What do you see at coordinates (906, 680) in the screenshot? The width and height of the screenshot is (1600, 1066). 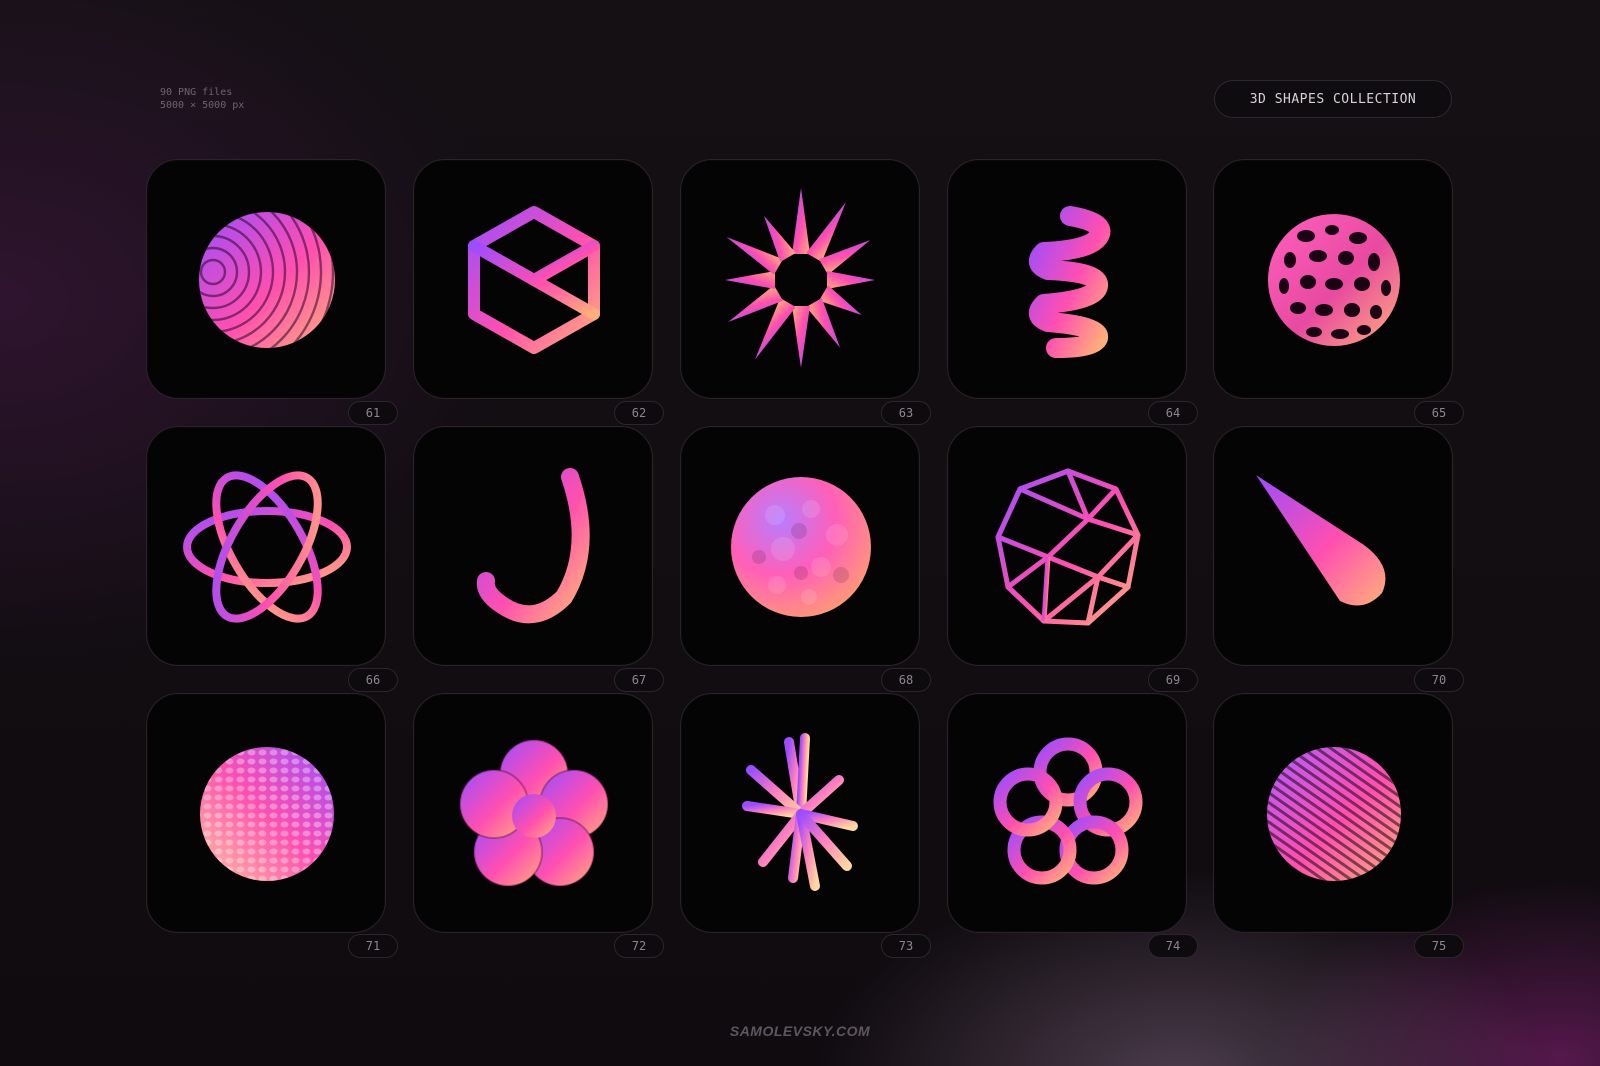 I see `item-number-badge: 68` at bounding box center [906, 680].